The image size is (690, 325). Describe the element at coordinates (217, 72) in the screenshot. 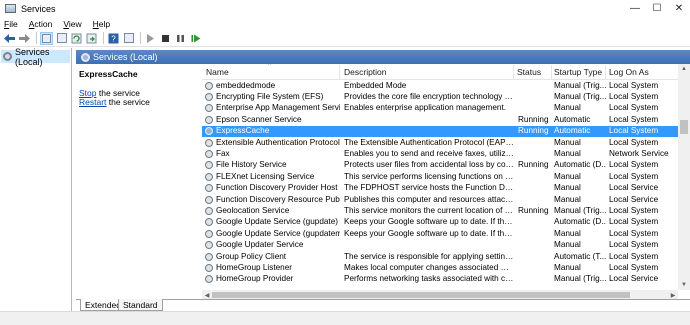

I see `column-header-name: Name` at that location.